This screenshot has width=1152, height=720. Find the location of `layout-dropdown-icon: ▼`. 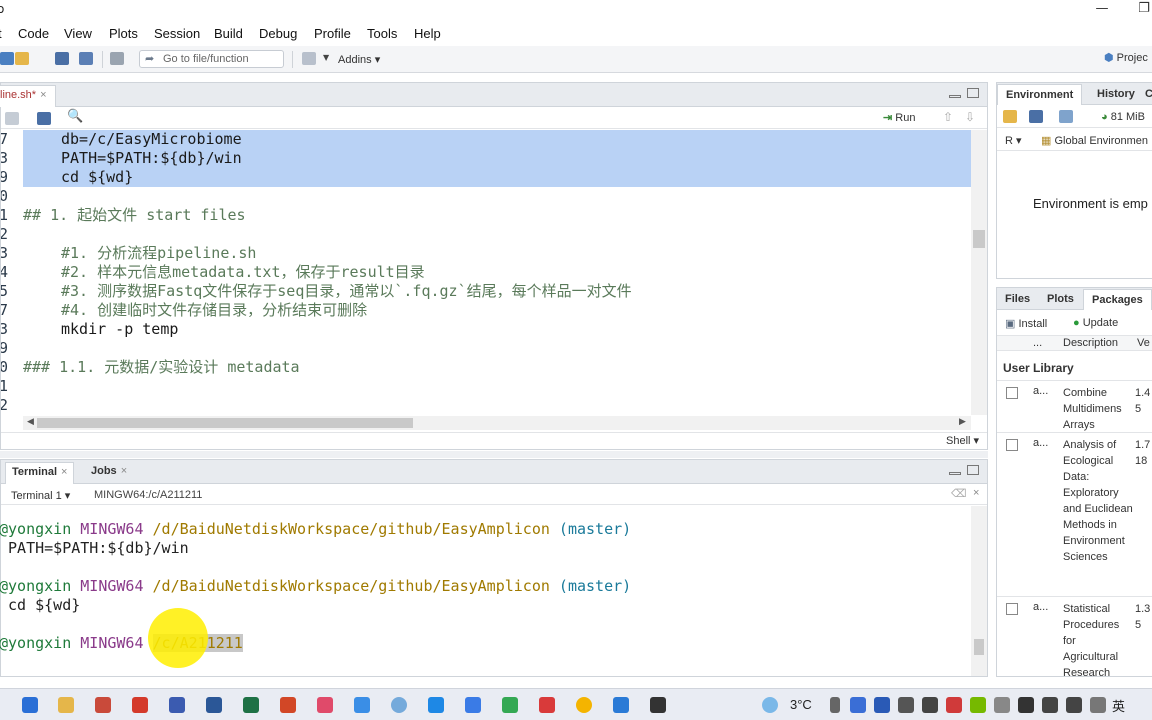

layout-dropdown-icon: ▼ is located at coordinates (326, 57).